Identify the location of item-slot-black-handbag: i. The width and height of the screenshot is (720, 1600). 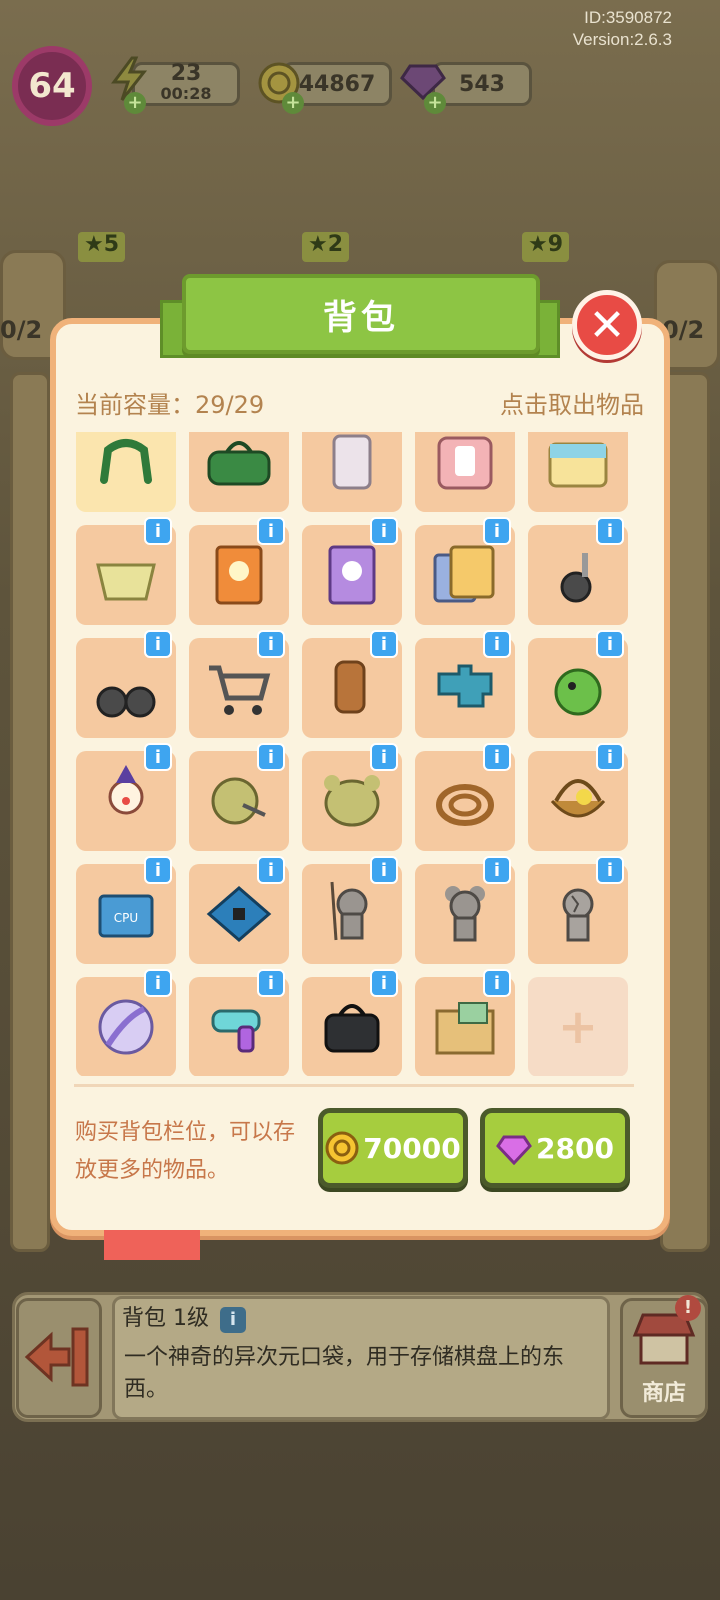
(352, 1022).